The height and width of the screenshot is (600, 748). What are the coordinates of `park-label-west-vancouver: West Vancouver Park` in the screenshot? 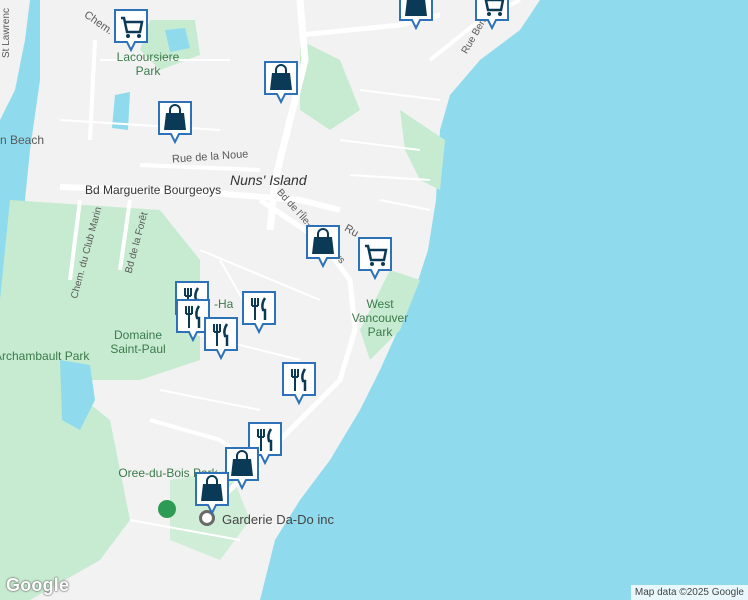 It's located at (380, 318).